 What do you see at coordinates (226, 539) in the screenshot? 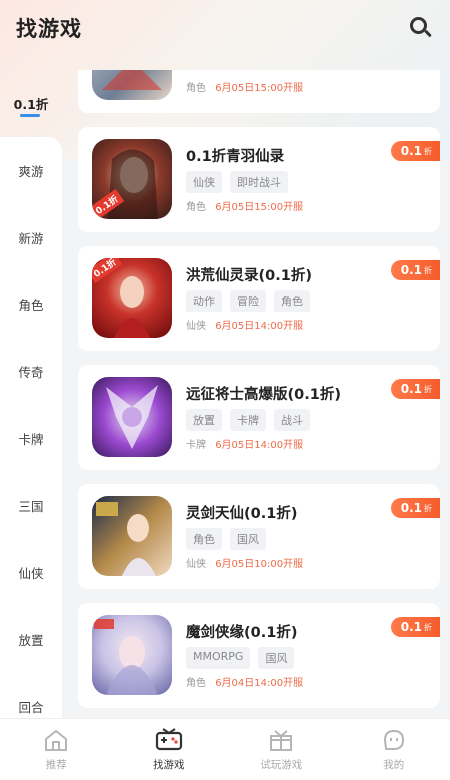
I see `game-tags: 角色 国风` at bounding box center [226, 539].